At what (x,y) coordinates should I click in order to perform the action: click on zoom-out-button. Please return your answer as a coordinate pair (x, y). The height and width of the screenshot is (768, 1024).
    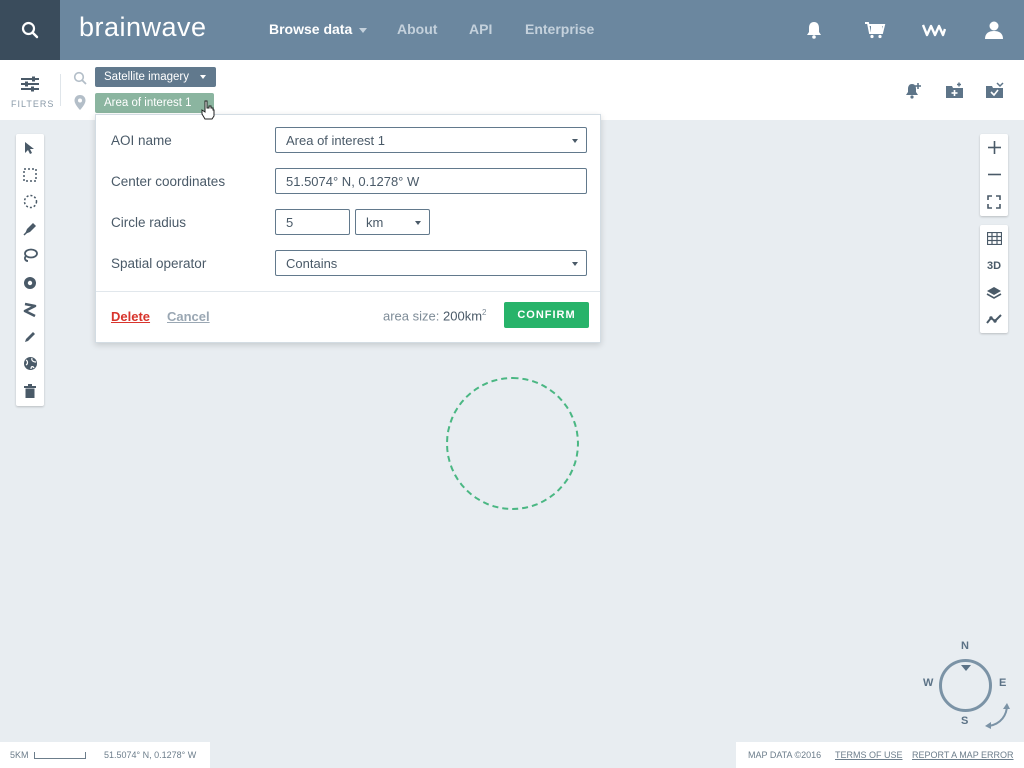
    Looking at the image, I should click on (994, 174).